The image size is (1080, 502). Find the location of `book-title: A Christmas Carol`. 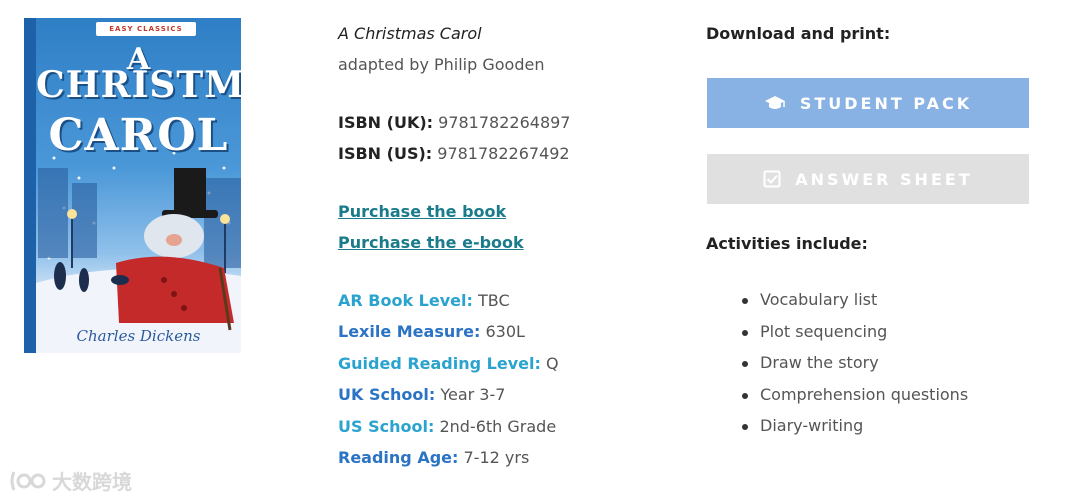

book-title: A Christmas Carol is located at coordinates (410, 33).